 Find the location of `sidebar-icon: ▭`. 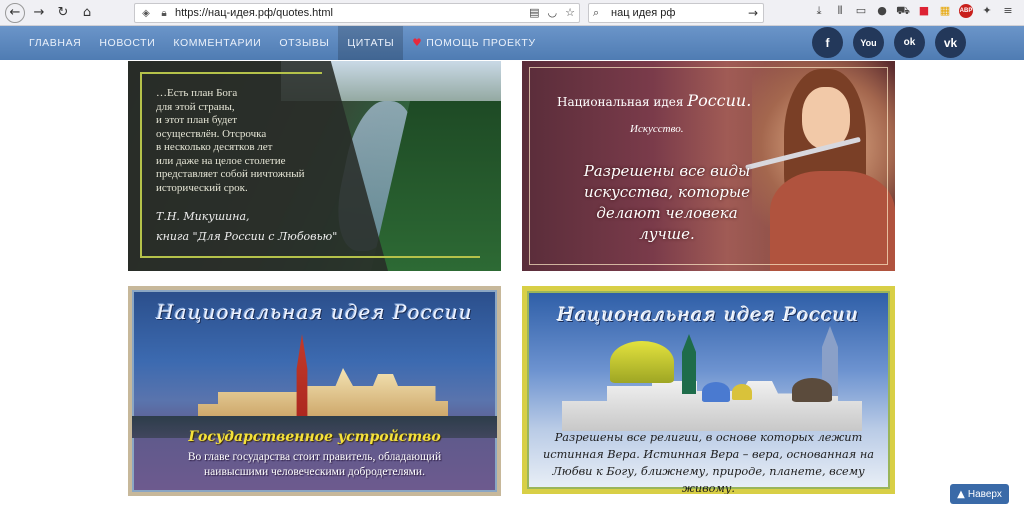

sidebar-icon: ▭ is located at coordinates (861, 11).